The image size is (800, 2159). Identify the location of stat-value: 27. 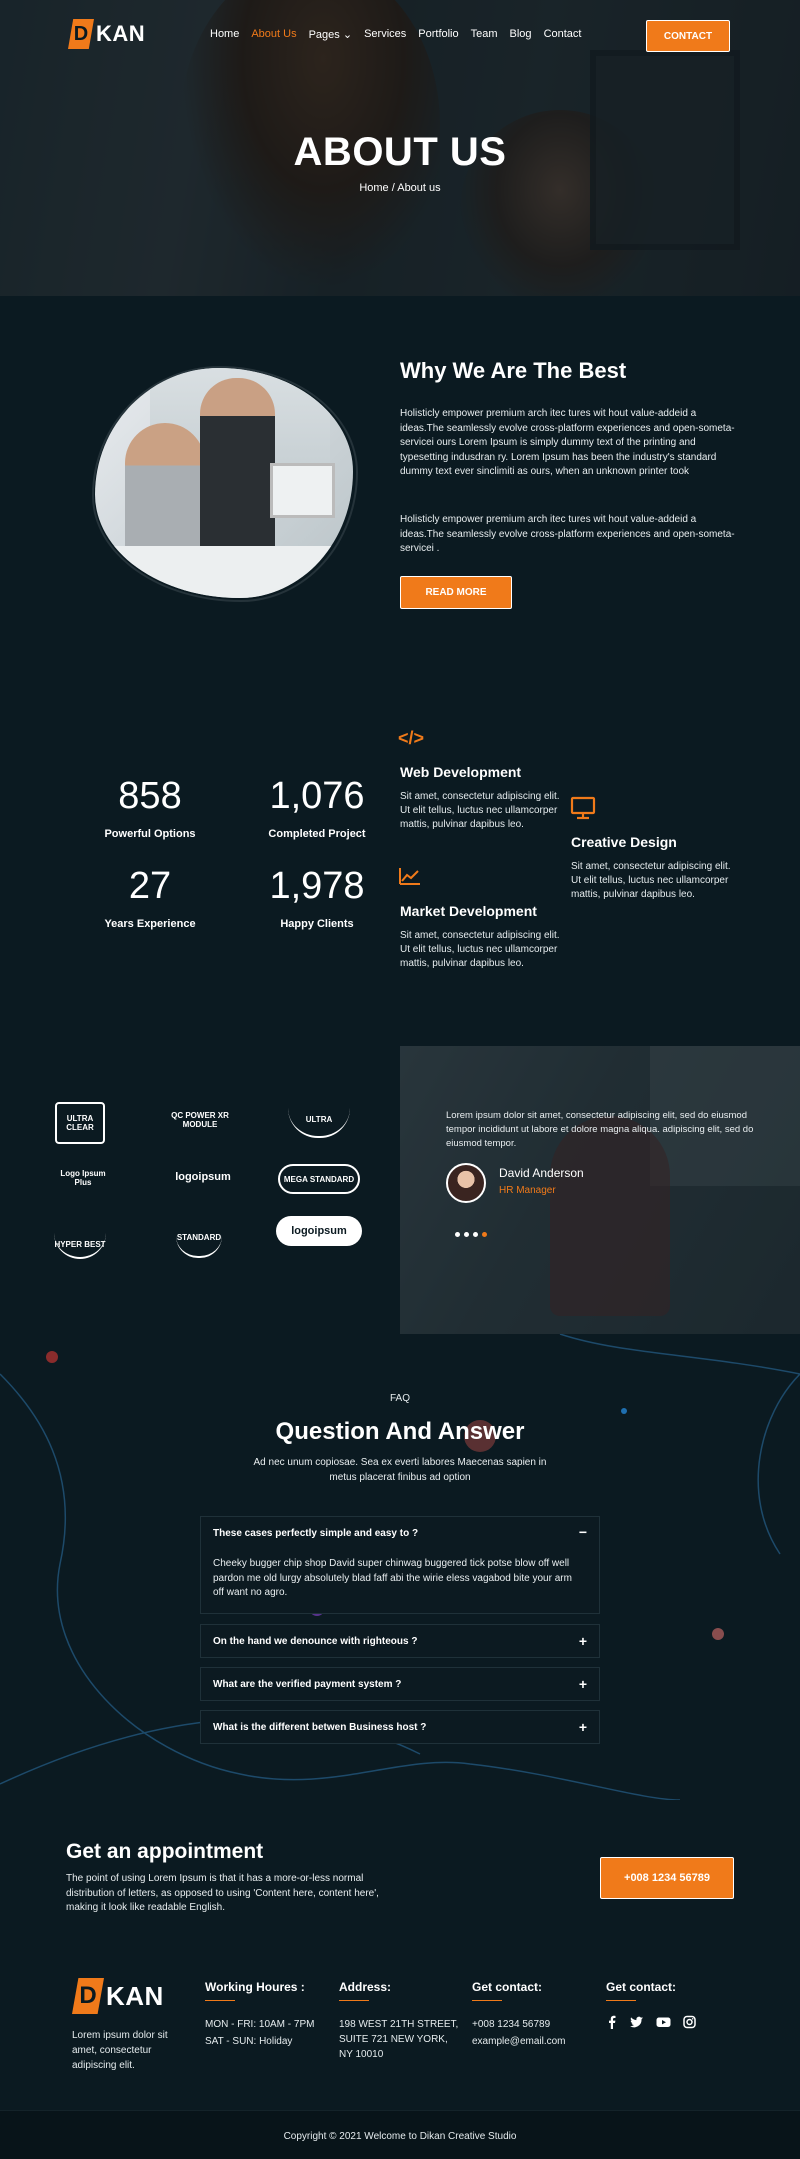
(150, 886).